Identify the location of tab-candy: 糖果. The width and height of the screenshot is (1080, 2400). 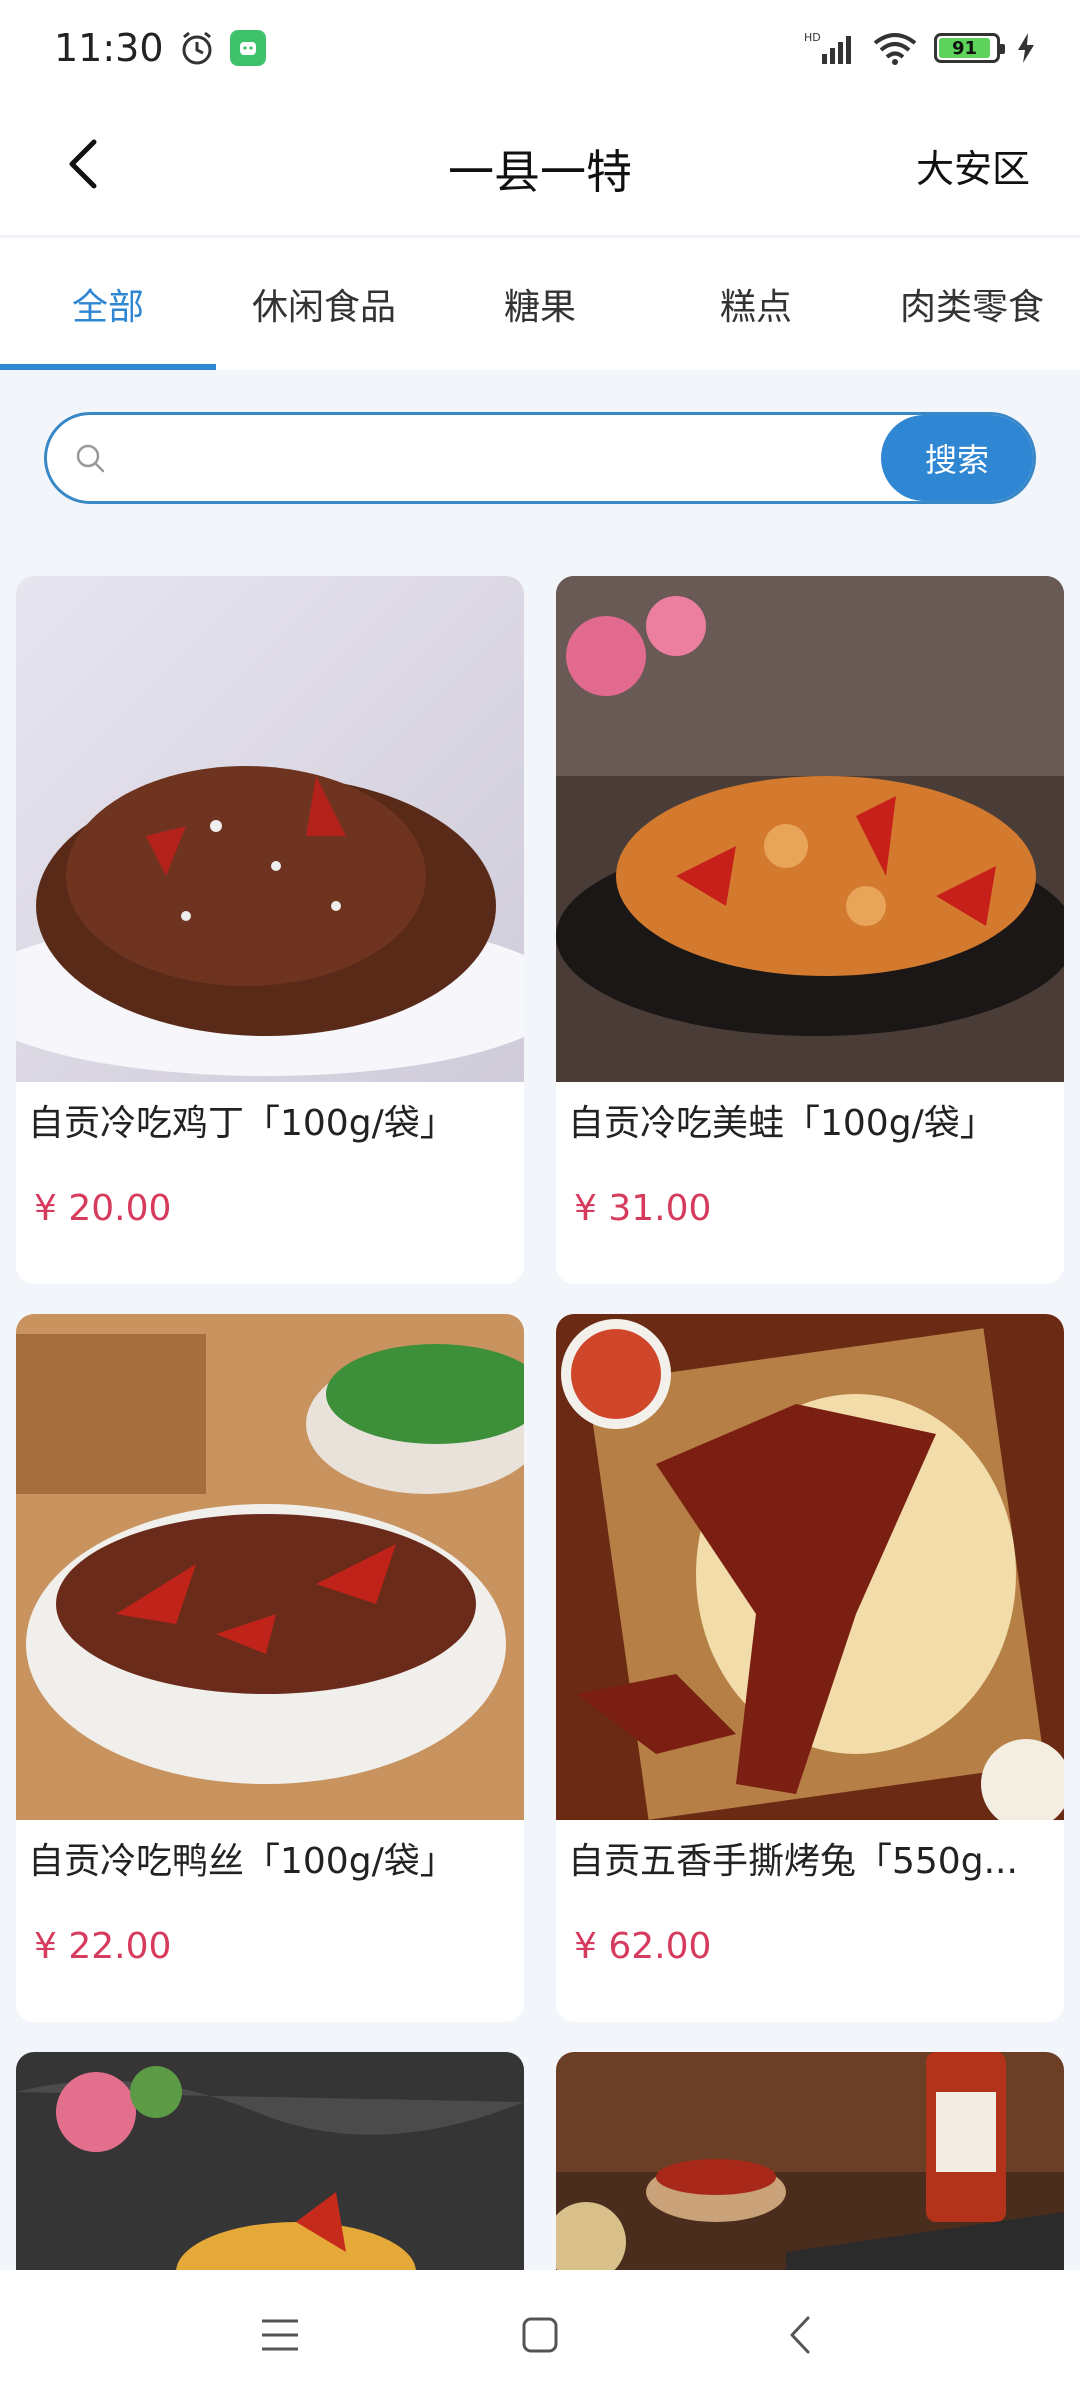
(540, 304).